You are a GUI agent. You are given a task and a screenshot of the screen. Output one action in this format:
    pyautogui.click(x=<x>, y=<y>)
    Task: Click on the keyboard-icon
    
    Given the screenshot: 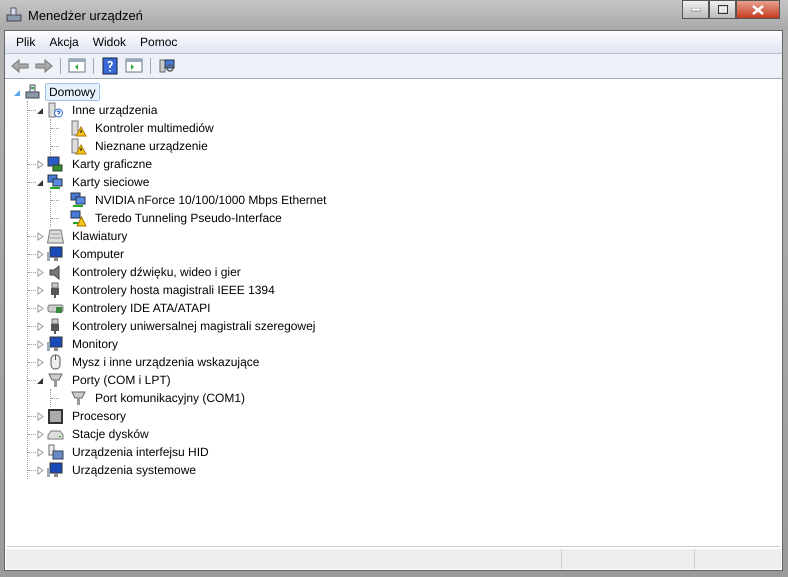 What is the action you would take?
    pyautogui.click(x=55, y=236)
    